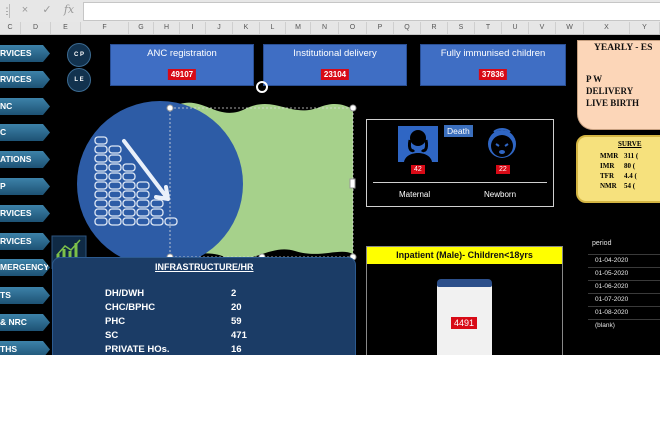 The width and height of the screenshot is (660, 440). Describe the element at coordinates (25, 106) in the screenshot. I see `nav-button: NC` at that location.